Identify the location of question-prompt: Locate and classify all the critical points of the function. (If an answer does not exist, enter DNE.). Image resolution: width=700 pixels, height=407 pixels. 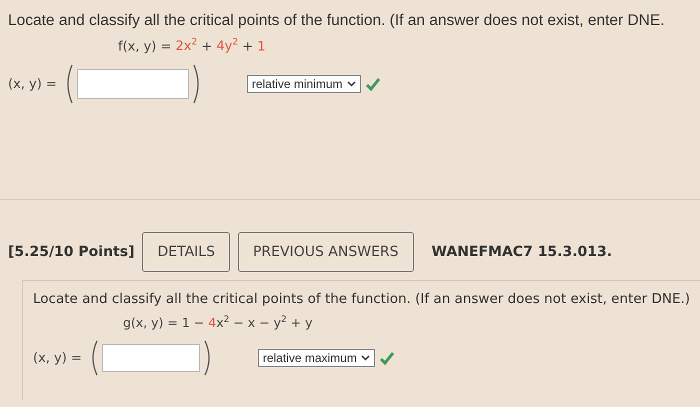
(362, 299).